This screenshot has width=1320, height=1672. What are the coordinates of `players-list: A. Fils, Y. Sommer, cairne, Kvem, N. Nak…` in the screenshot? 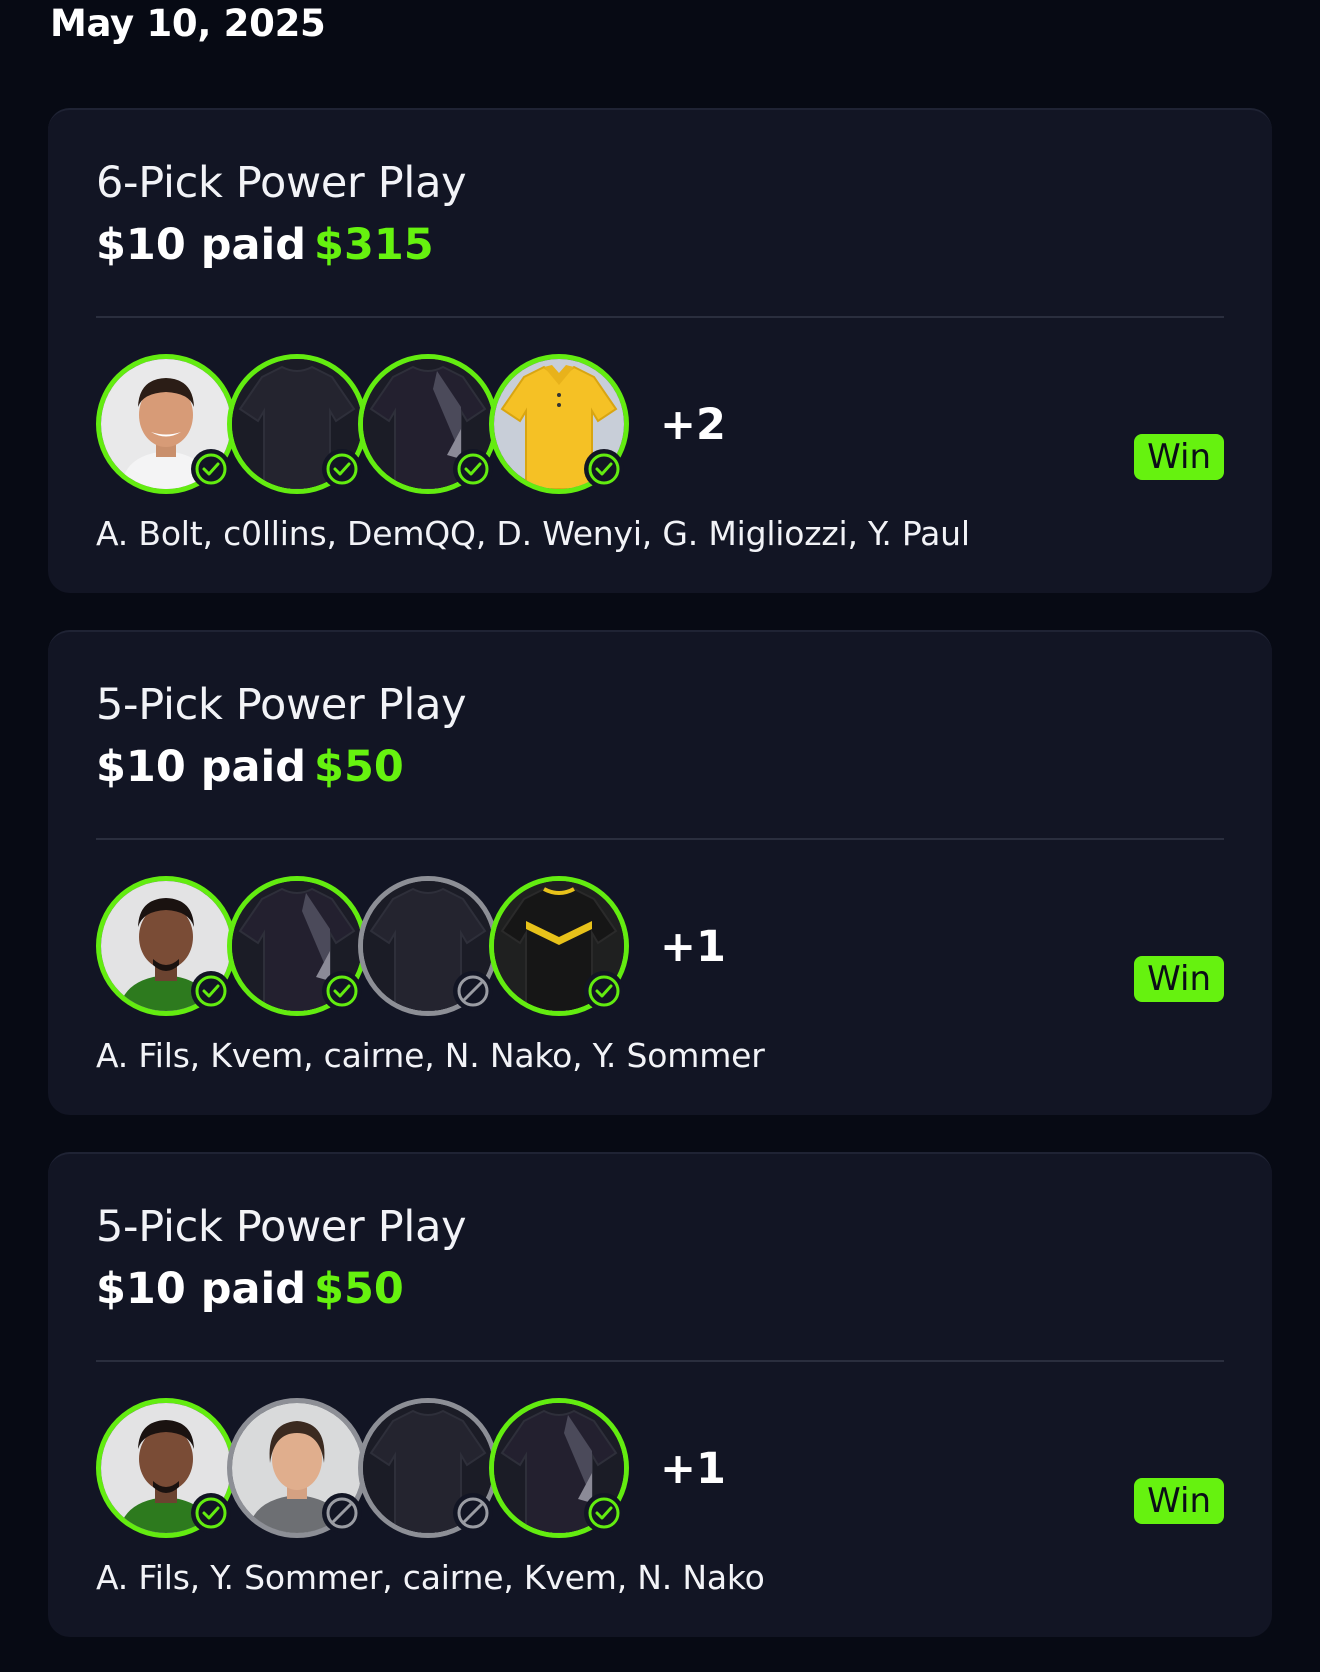 It's located at (430, 1577).